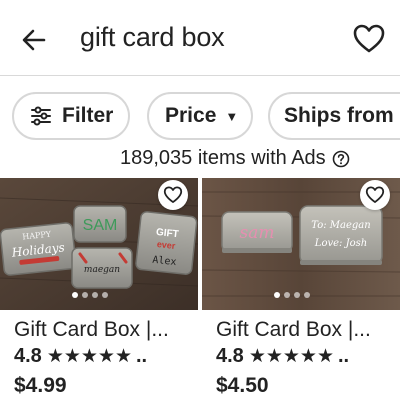  What do you see at coordinates (40, 385) in the screenshot?
I see `listing-price: $4.99` at bounding box center [40, 385].